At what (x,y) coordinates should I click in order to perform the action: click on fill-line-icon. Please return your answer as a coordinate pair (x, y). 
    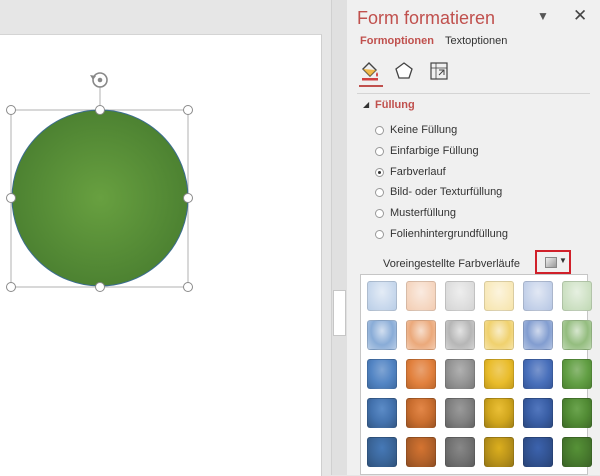
    Looking at the image, I should click on (370, 71).